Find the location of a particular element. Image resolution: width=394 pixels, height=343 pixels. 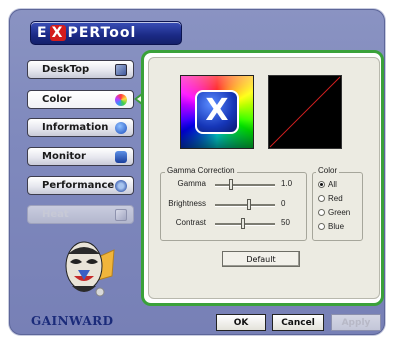

radio-green: Green is located at coordinates (334, 212).